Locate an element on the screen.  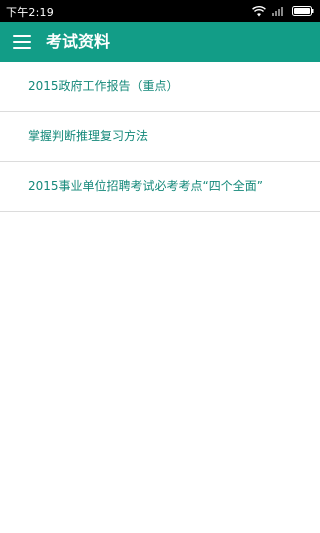
signal-icon is located at coordinates (279, 11).